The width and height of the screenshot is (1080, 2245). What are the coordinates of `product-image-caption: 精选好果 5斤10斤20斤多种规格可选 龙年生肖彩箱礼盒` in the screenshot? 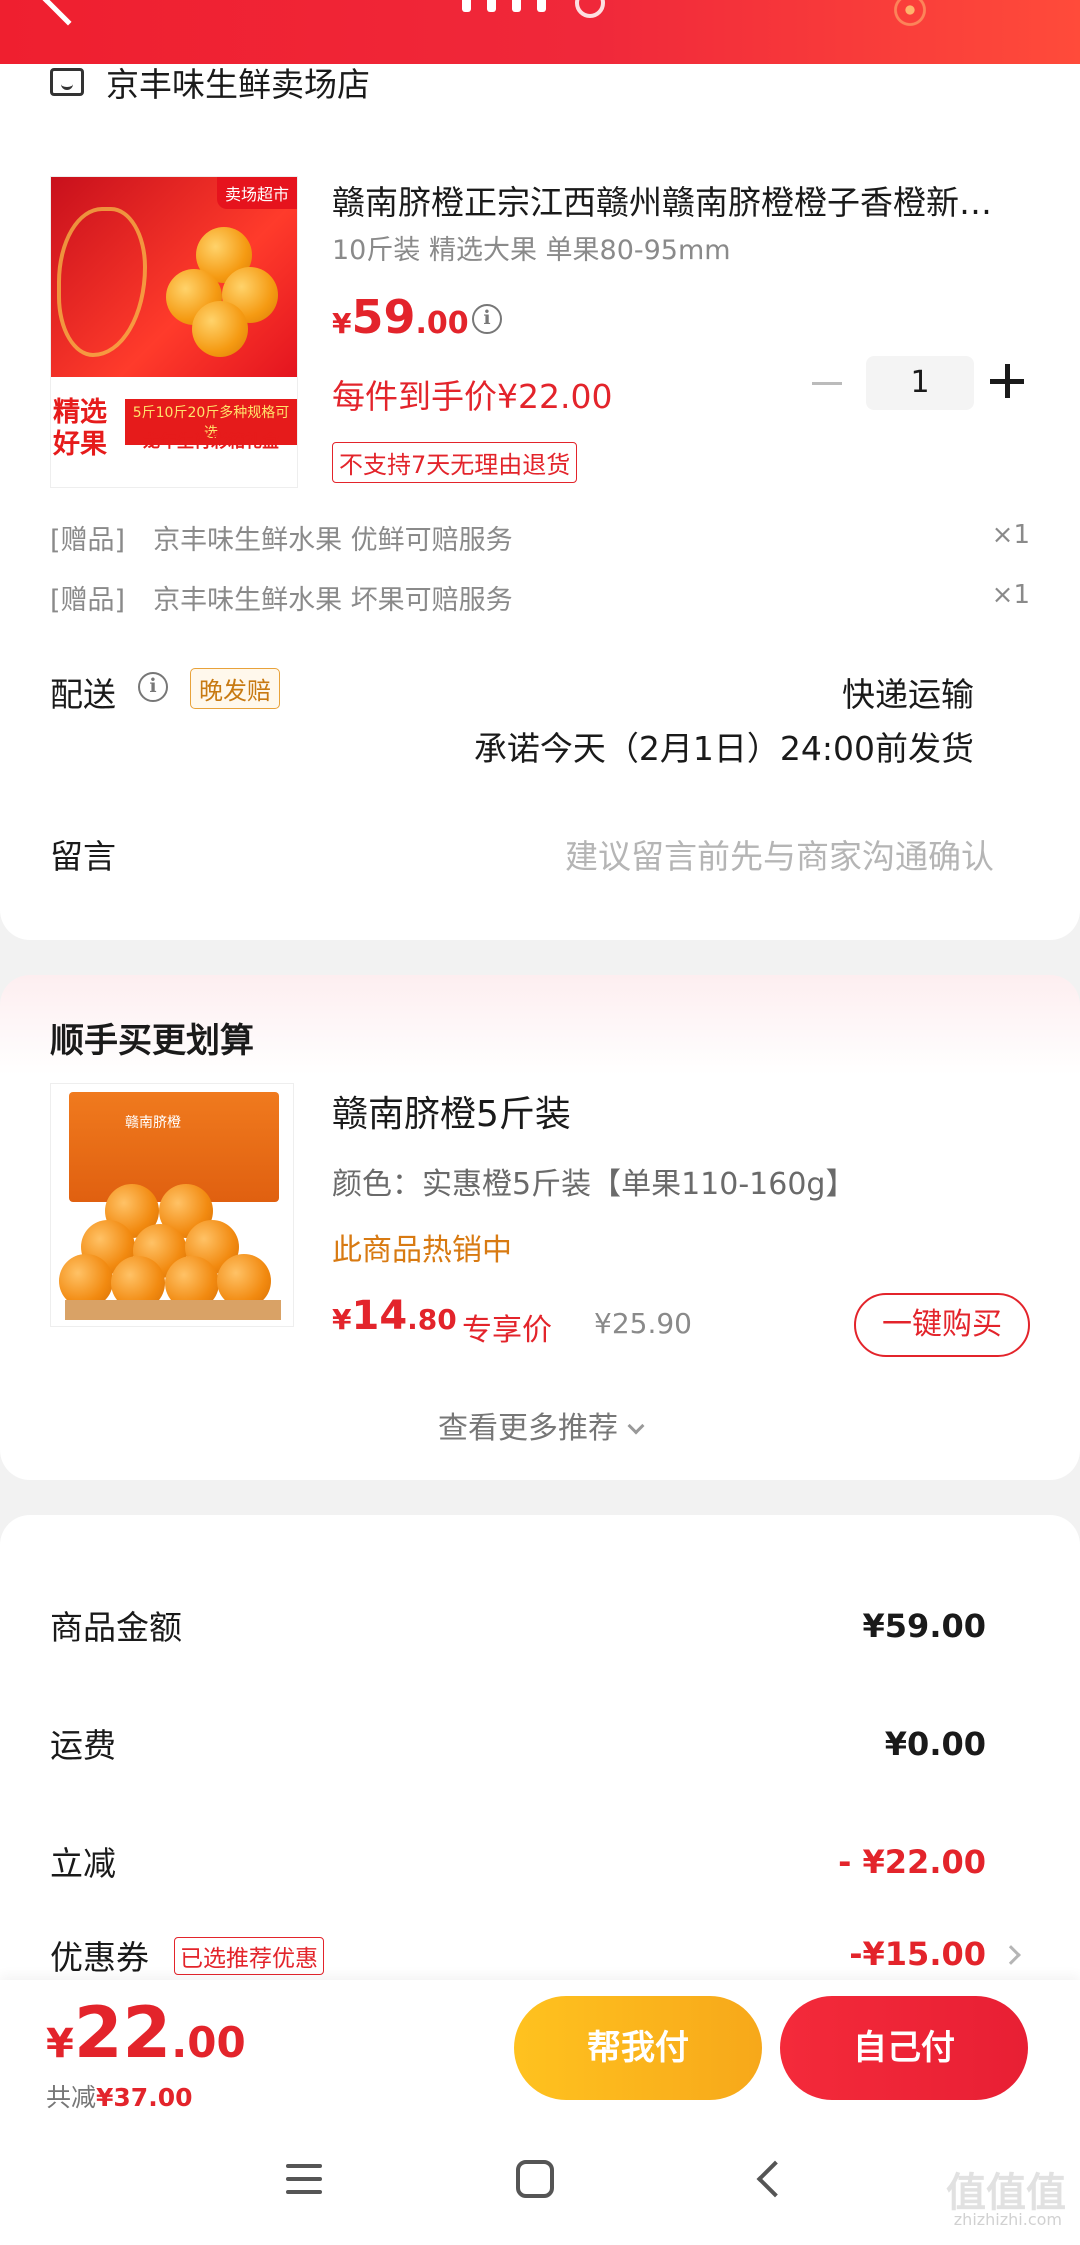 It's located at (174, 432).